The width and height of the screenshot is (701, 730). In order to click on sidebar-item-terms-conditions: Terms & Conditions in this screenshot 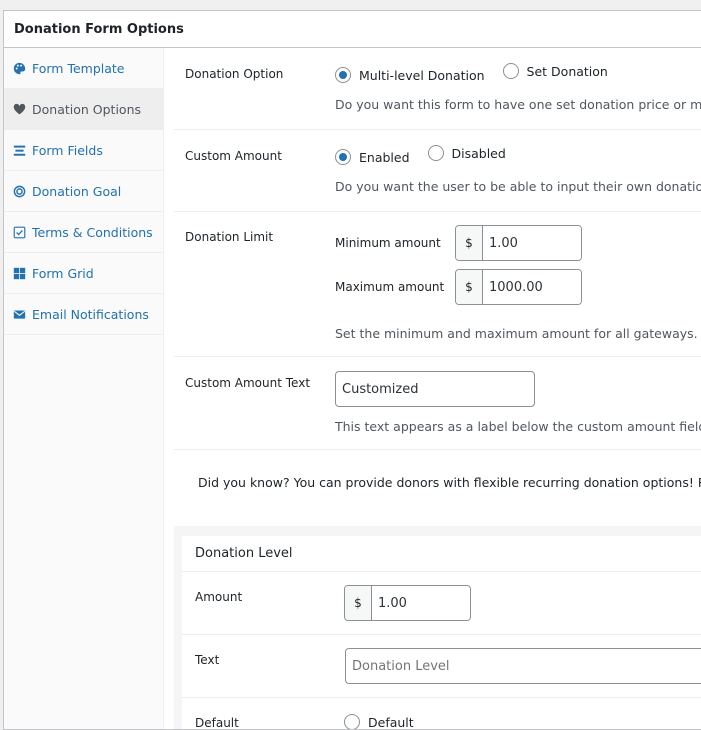, I will do `click(83, 232)`.